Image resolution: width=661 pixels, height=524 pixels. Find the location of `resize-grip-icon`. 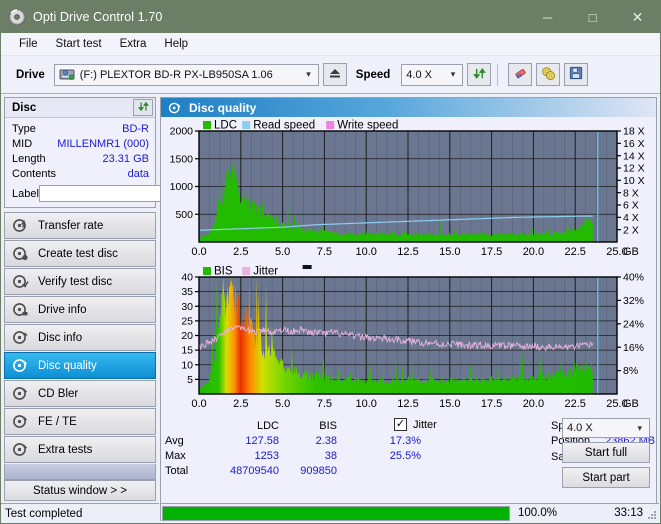

resize-grip-icon is located at coordinates (651, 514).